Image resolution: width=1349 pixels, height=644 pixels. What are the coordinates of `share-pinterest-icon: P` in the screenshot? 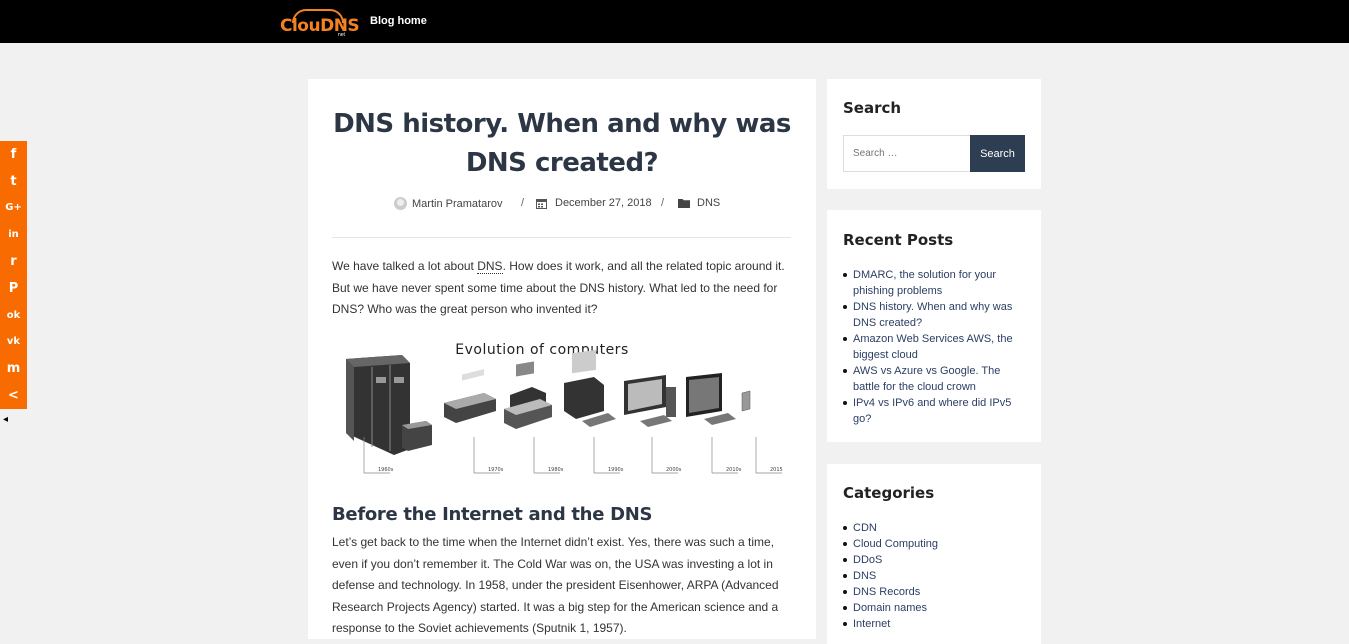 It's located at (13, 288).